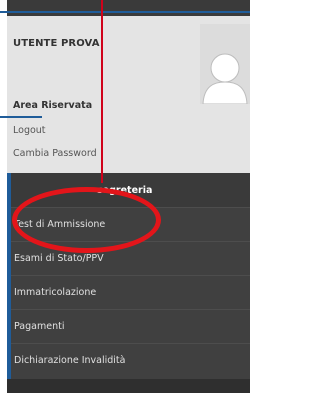  What do you see at coordinates (29, 130) in the screenshot?
I see `logout-link: Logout` at bounding box center [29, 130].